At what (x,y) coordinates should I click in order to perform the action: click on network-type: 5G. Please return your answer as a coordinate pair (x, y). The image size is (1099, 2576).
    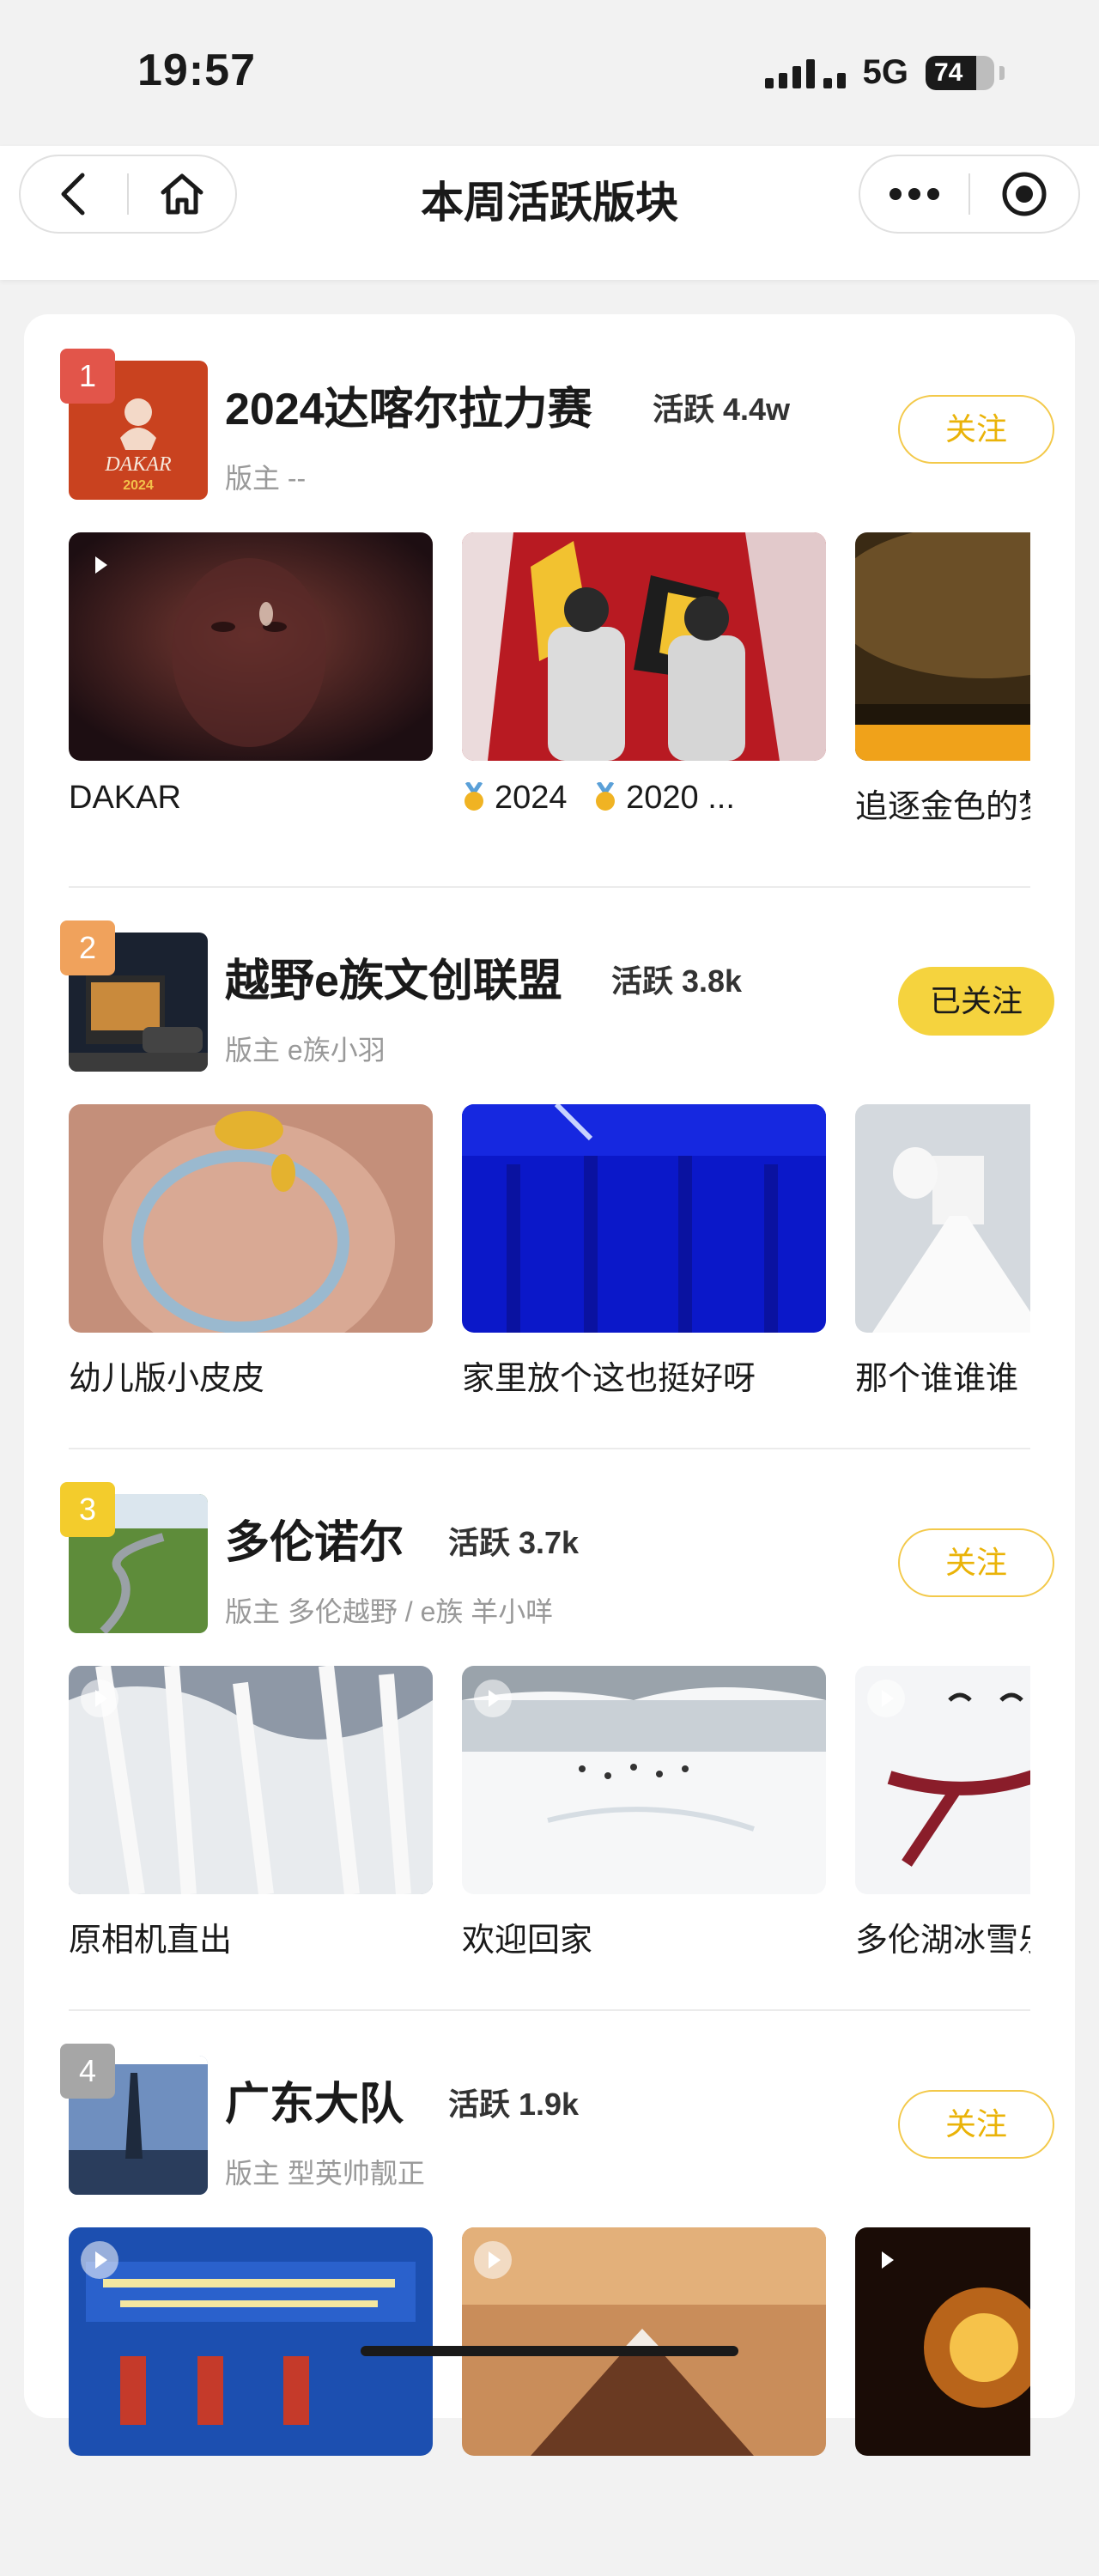
    Looking at the image, I should click on (885, 72).